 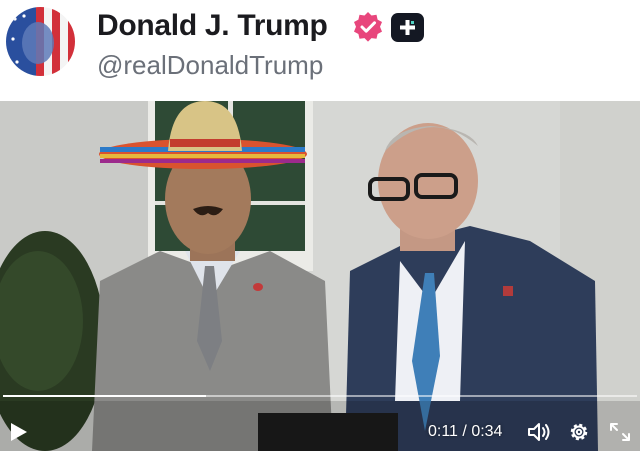 What do you see at coordinates (407, 27) in the screenshot?
I see `plus-badge-icon` at bounding box center [407, 27].